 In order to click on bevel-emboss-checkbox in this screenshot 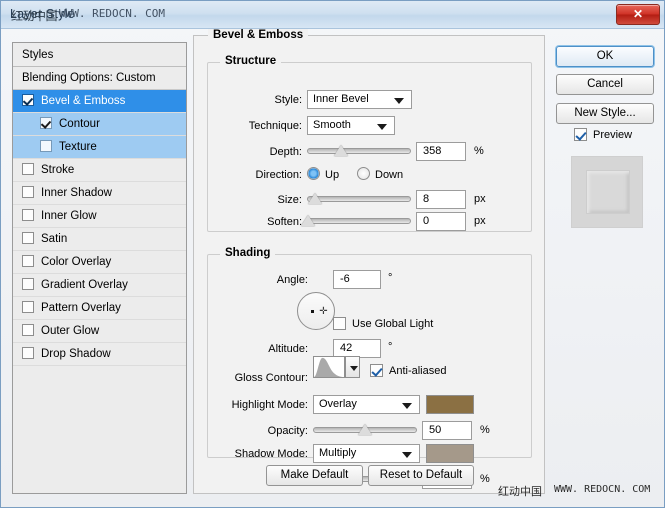, I will do `click(28, 100)`.